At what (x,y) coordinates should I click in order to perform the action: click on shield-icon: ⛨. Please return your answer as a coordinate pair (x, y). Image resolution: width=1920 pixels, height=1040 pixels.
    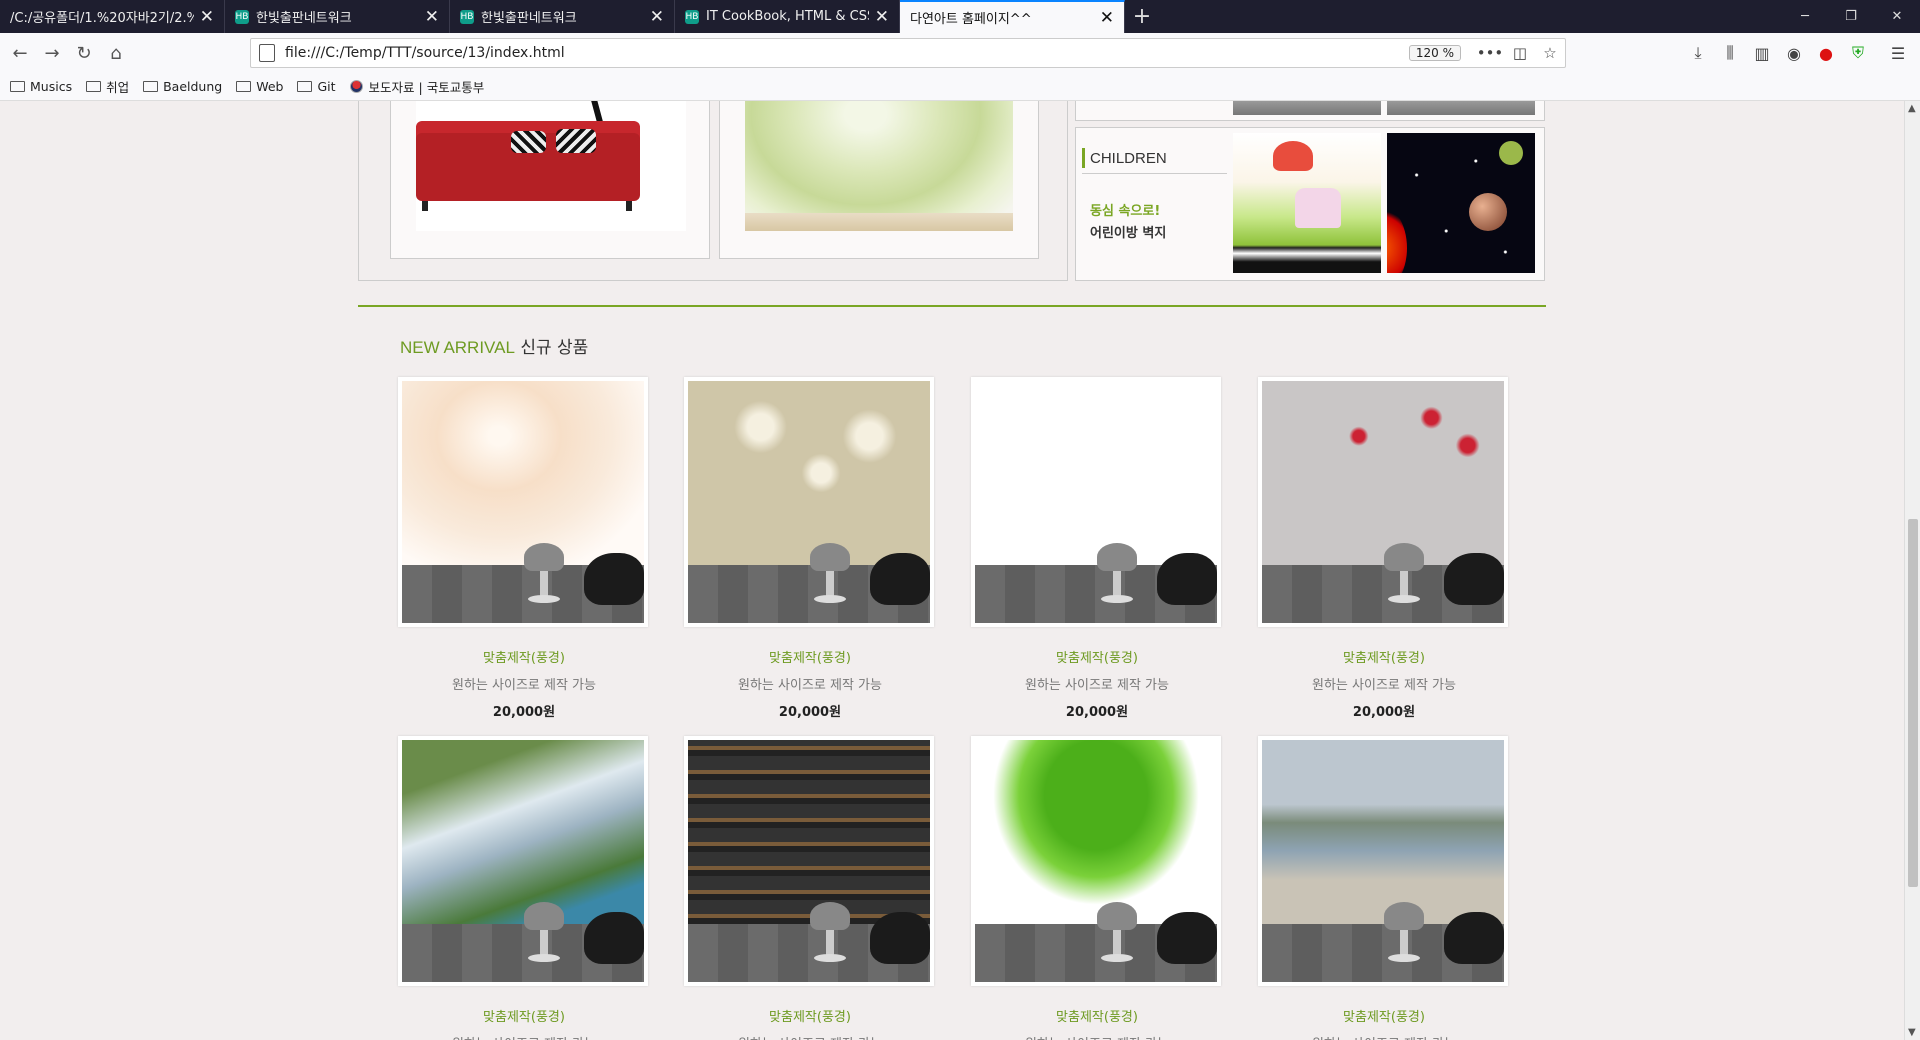
    Looking at the image, I should click on (1858, 53).